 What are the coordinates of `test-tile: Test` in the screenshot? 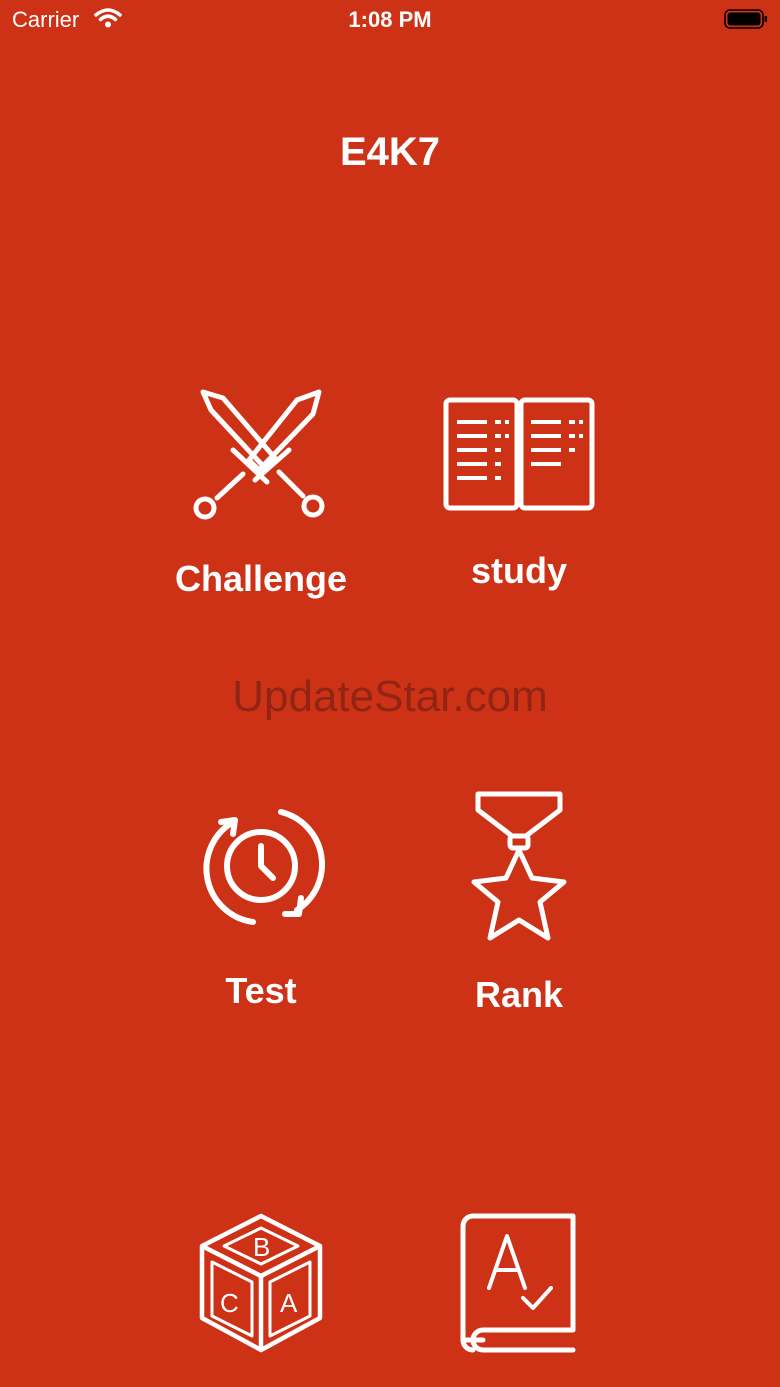 It's located at (261, 906).